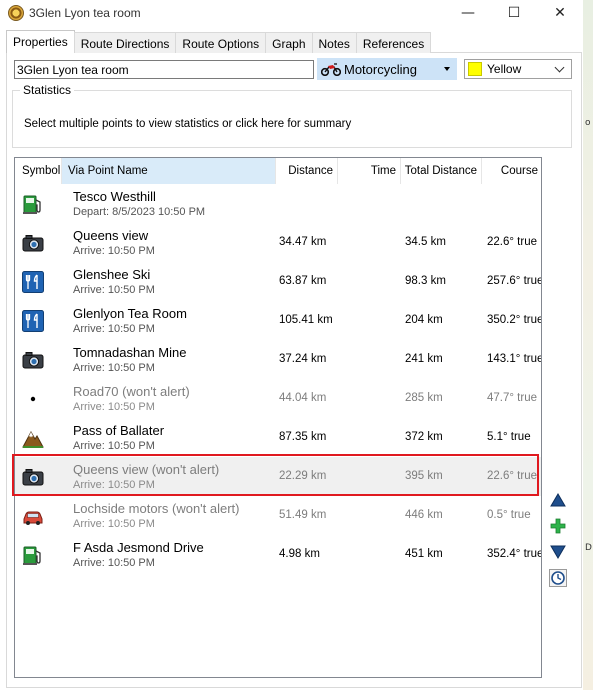  What do you see at coordinates (424, 554) in the screenshot?
I see `via-point-total-distance: 451 km` at bounding box center [424, 554].